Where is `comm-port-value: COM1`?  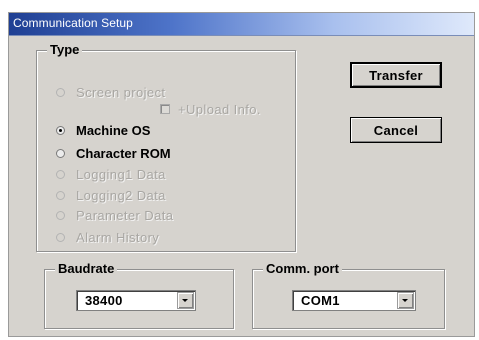 comm-port-value: COM1 is located at coordinates (320, 300).